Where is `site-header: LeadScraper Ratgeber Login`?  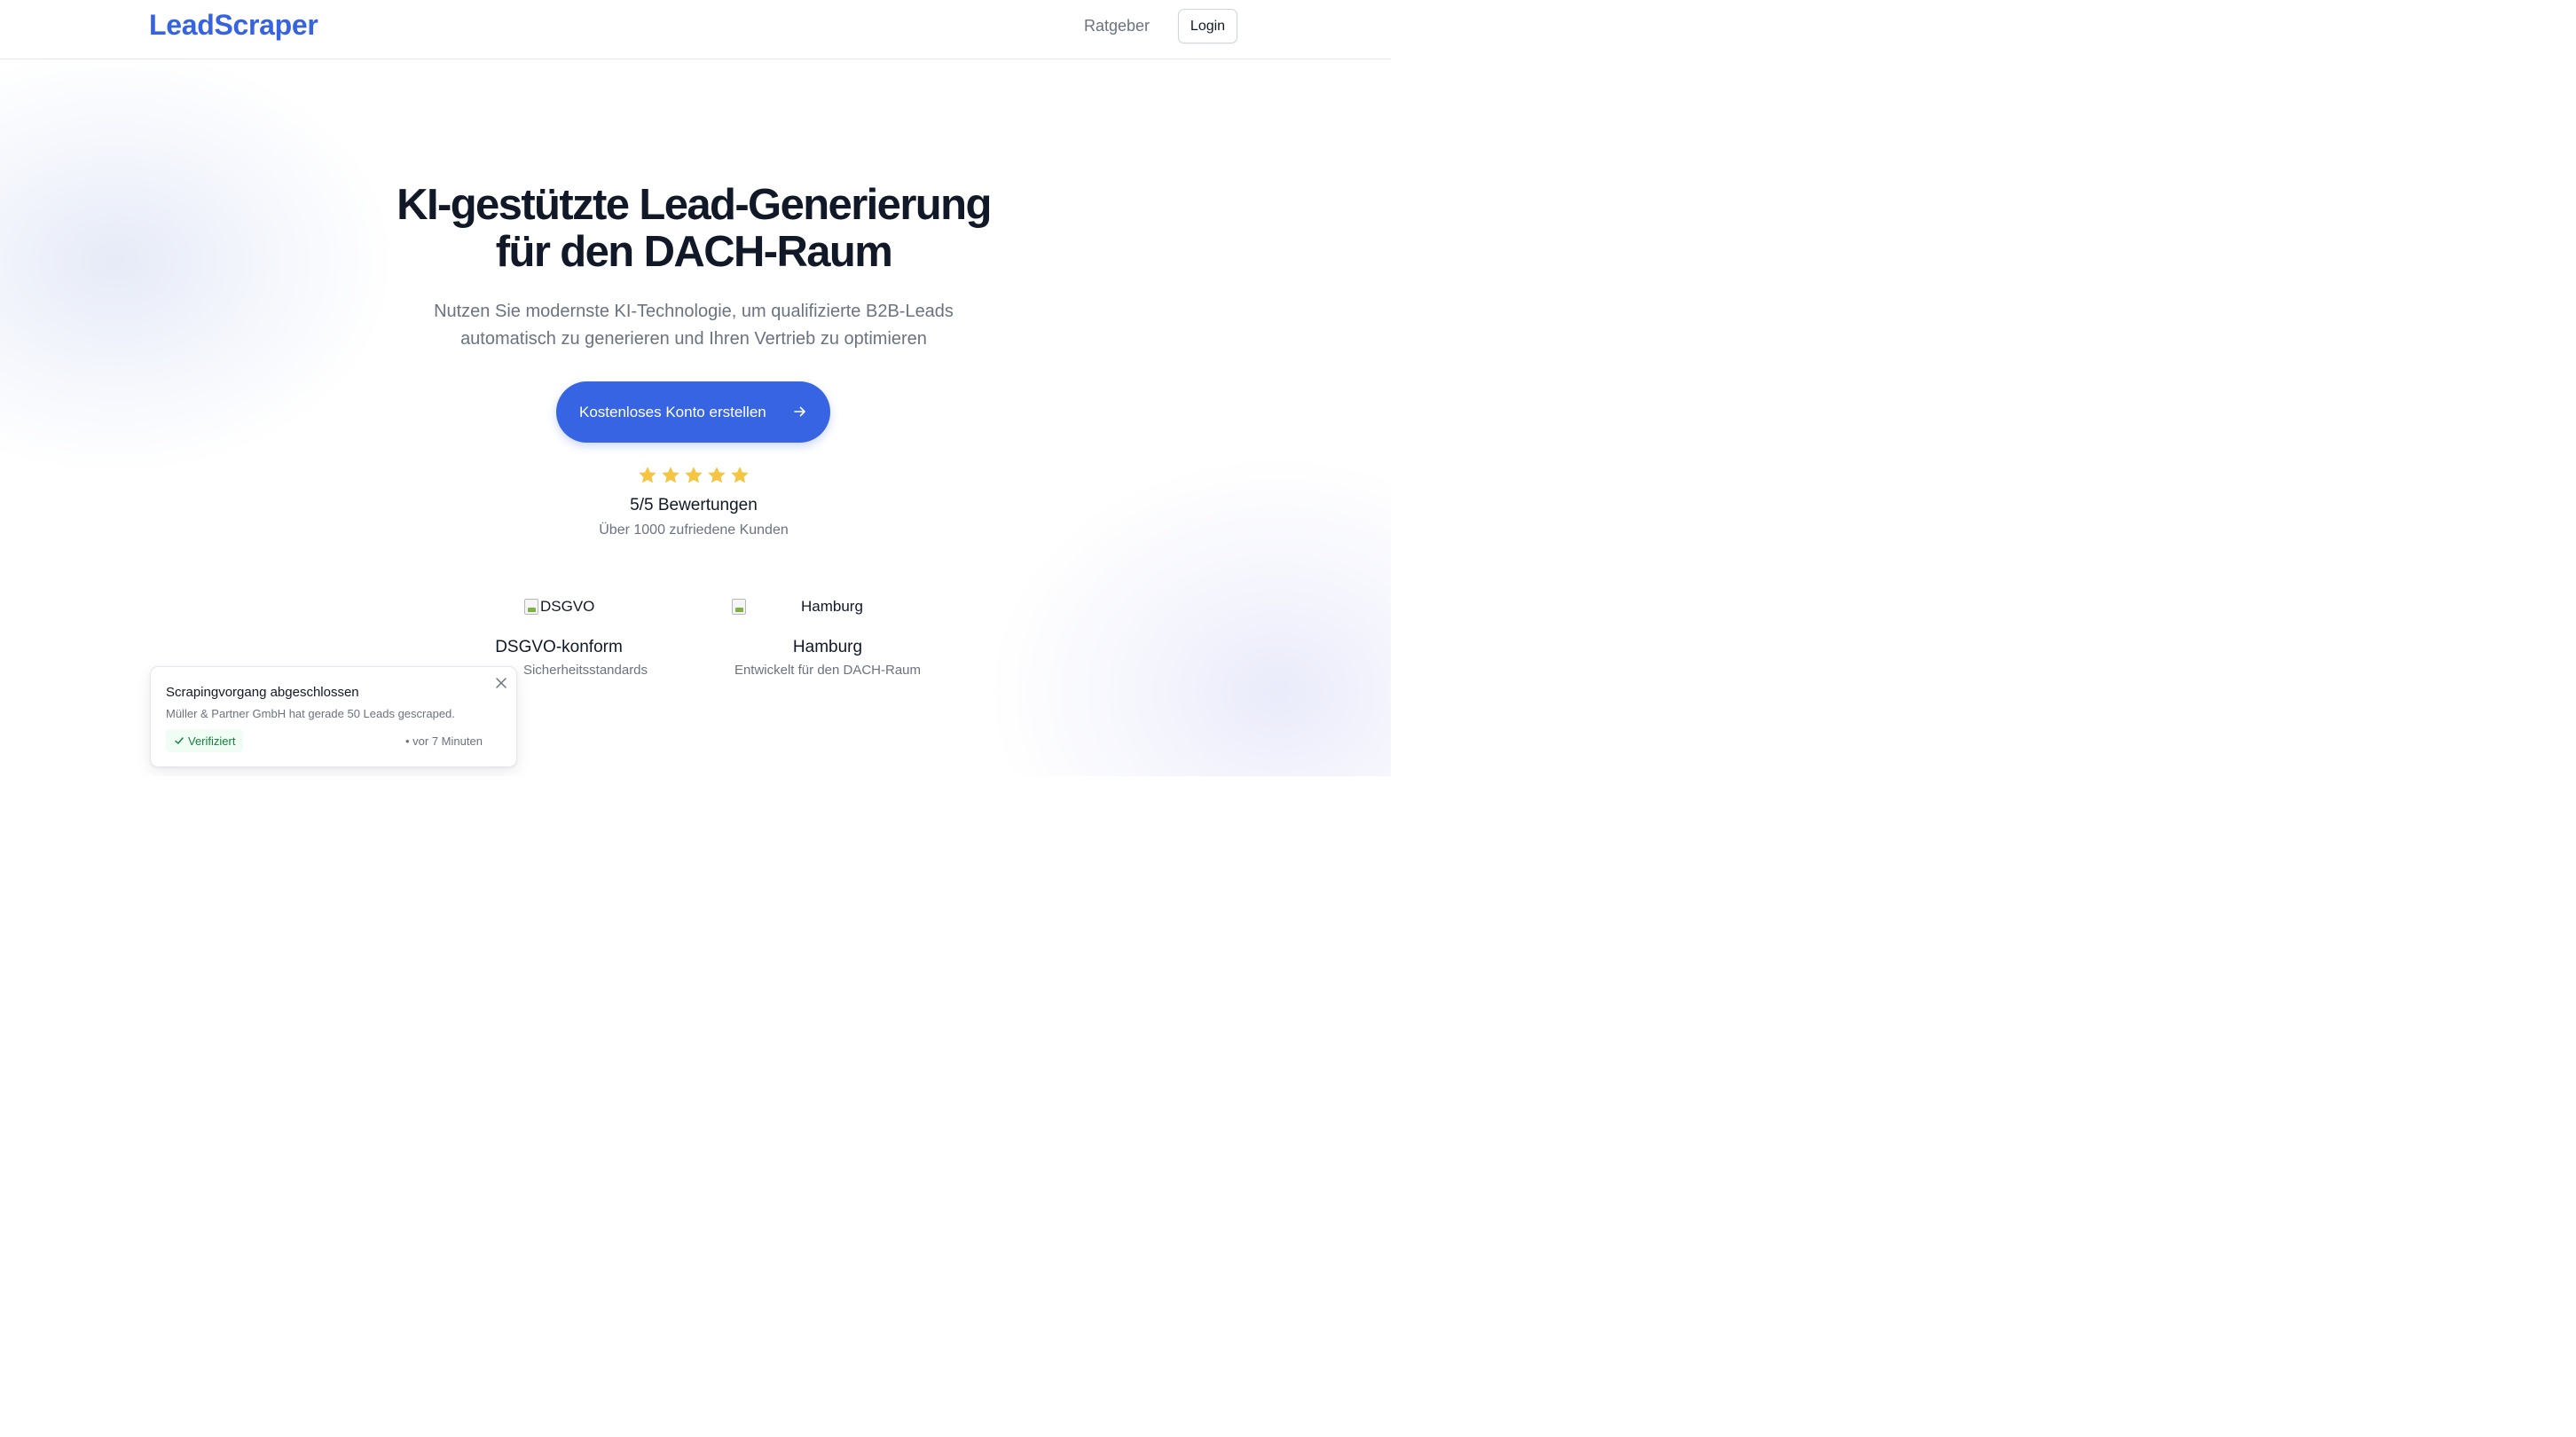 site-header: LeadScraper Ratgeber Login is located at coordinates (695, 30).